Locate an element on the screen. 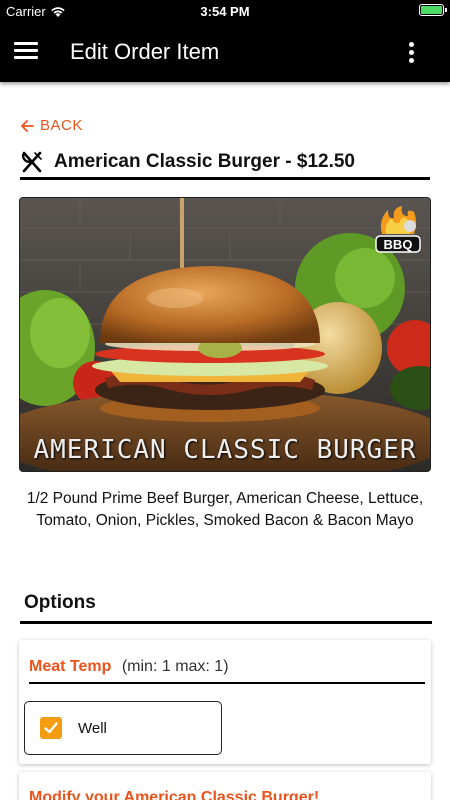  option-choice-label: Well is located at coordinates (92, 728).